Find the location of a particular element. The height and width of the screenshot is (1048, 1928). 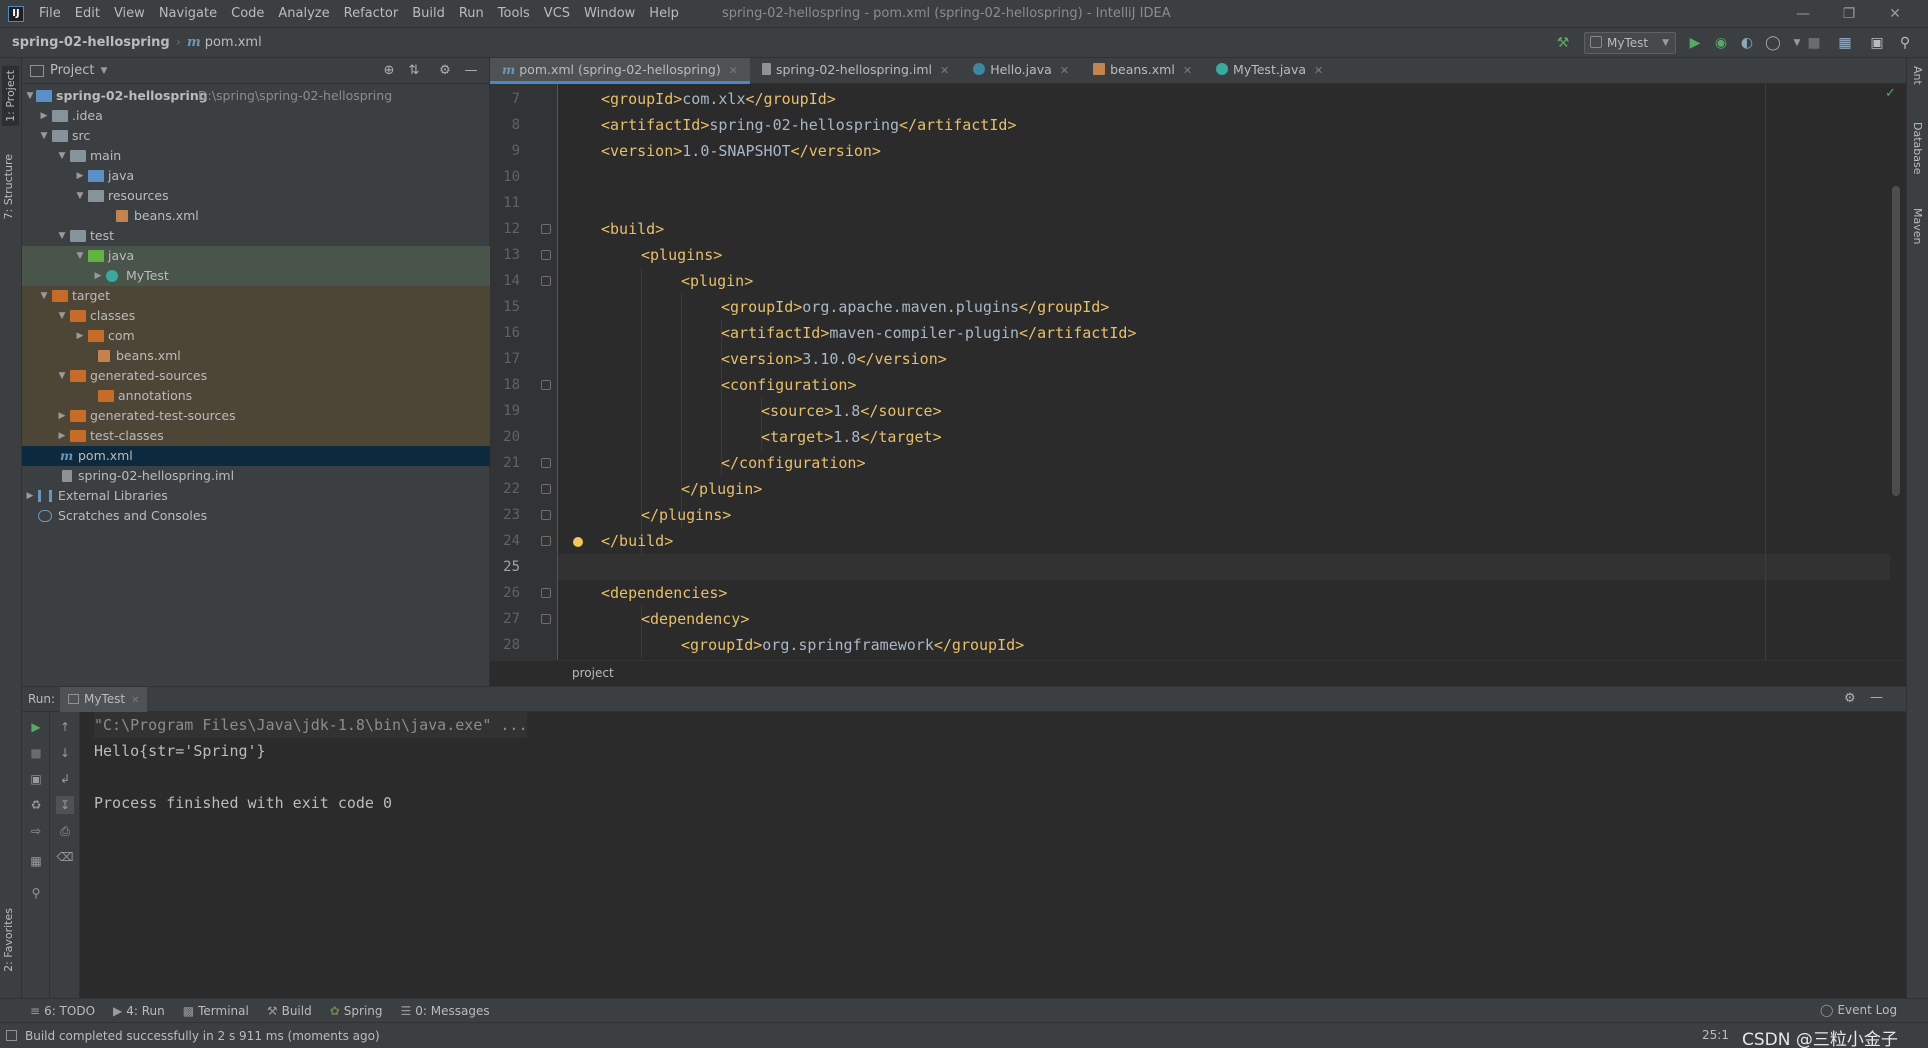

menu-analyze: Analyze is located at coordinates (303, 14).